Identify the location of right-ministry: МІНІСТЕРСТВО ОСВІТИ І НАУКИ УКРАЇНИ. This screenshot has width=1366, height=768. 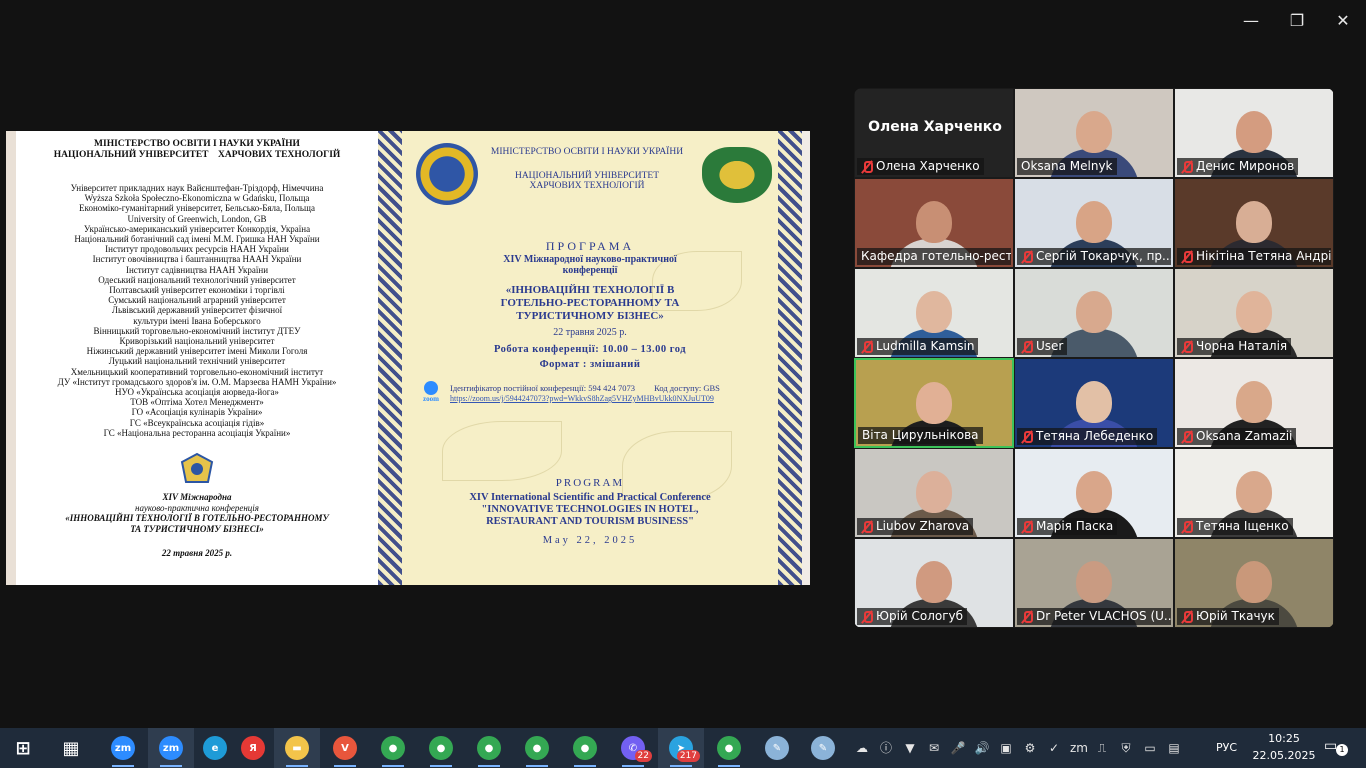
(587, 152).